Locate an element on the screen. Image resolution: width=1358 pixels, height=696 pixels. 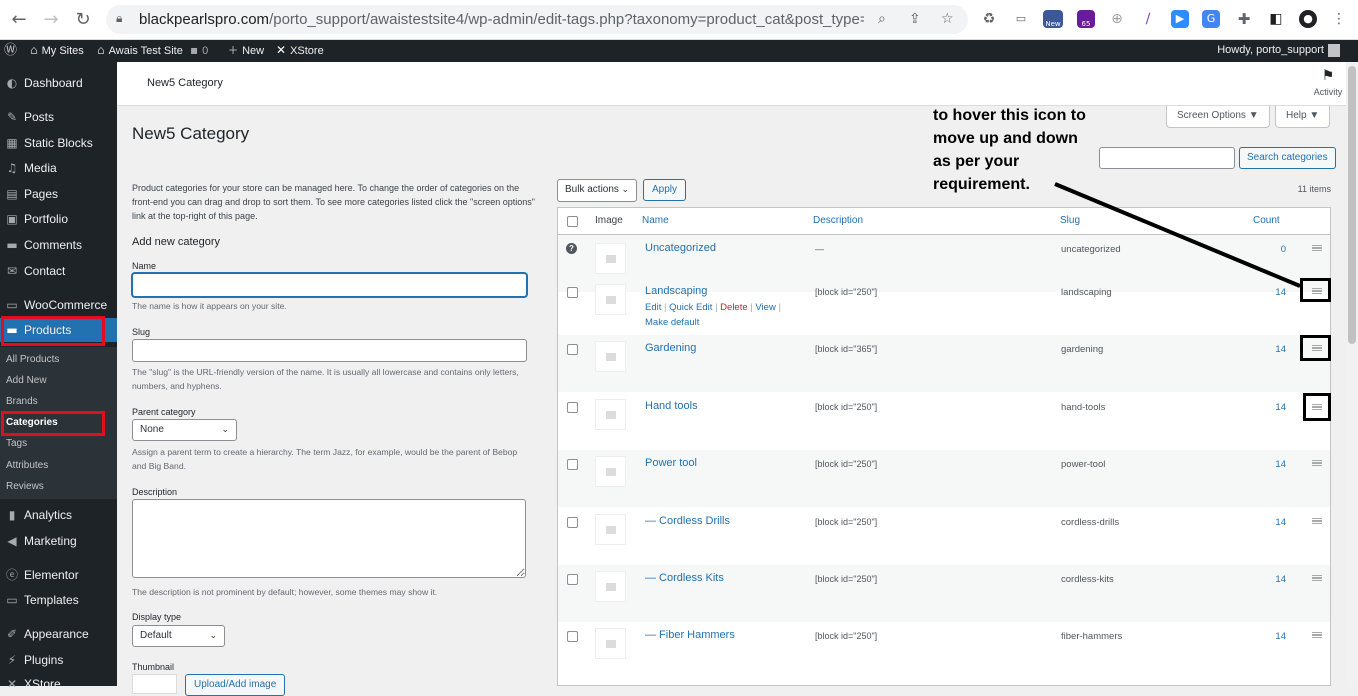
menu-static-blocks: ▦ Static Blocks is located at coordinates (58, 143).